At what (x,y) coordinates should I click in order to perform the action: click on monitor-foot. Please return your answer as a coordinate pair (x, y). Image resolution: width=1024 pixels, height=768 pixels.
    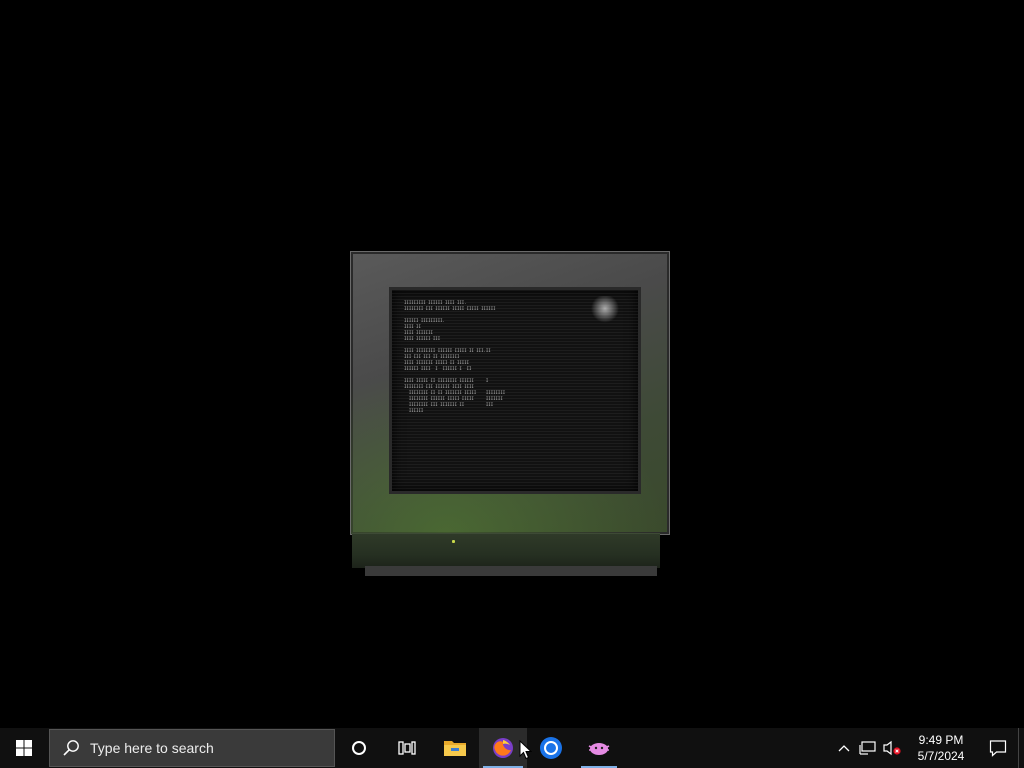
    Looking at the image, I should click on (511, 571).